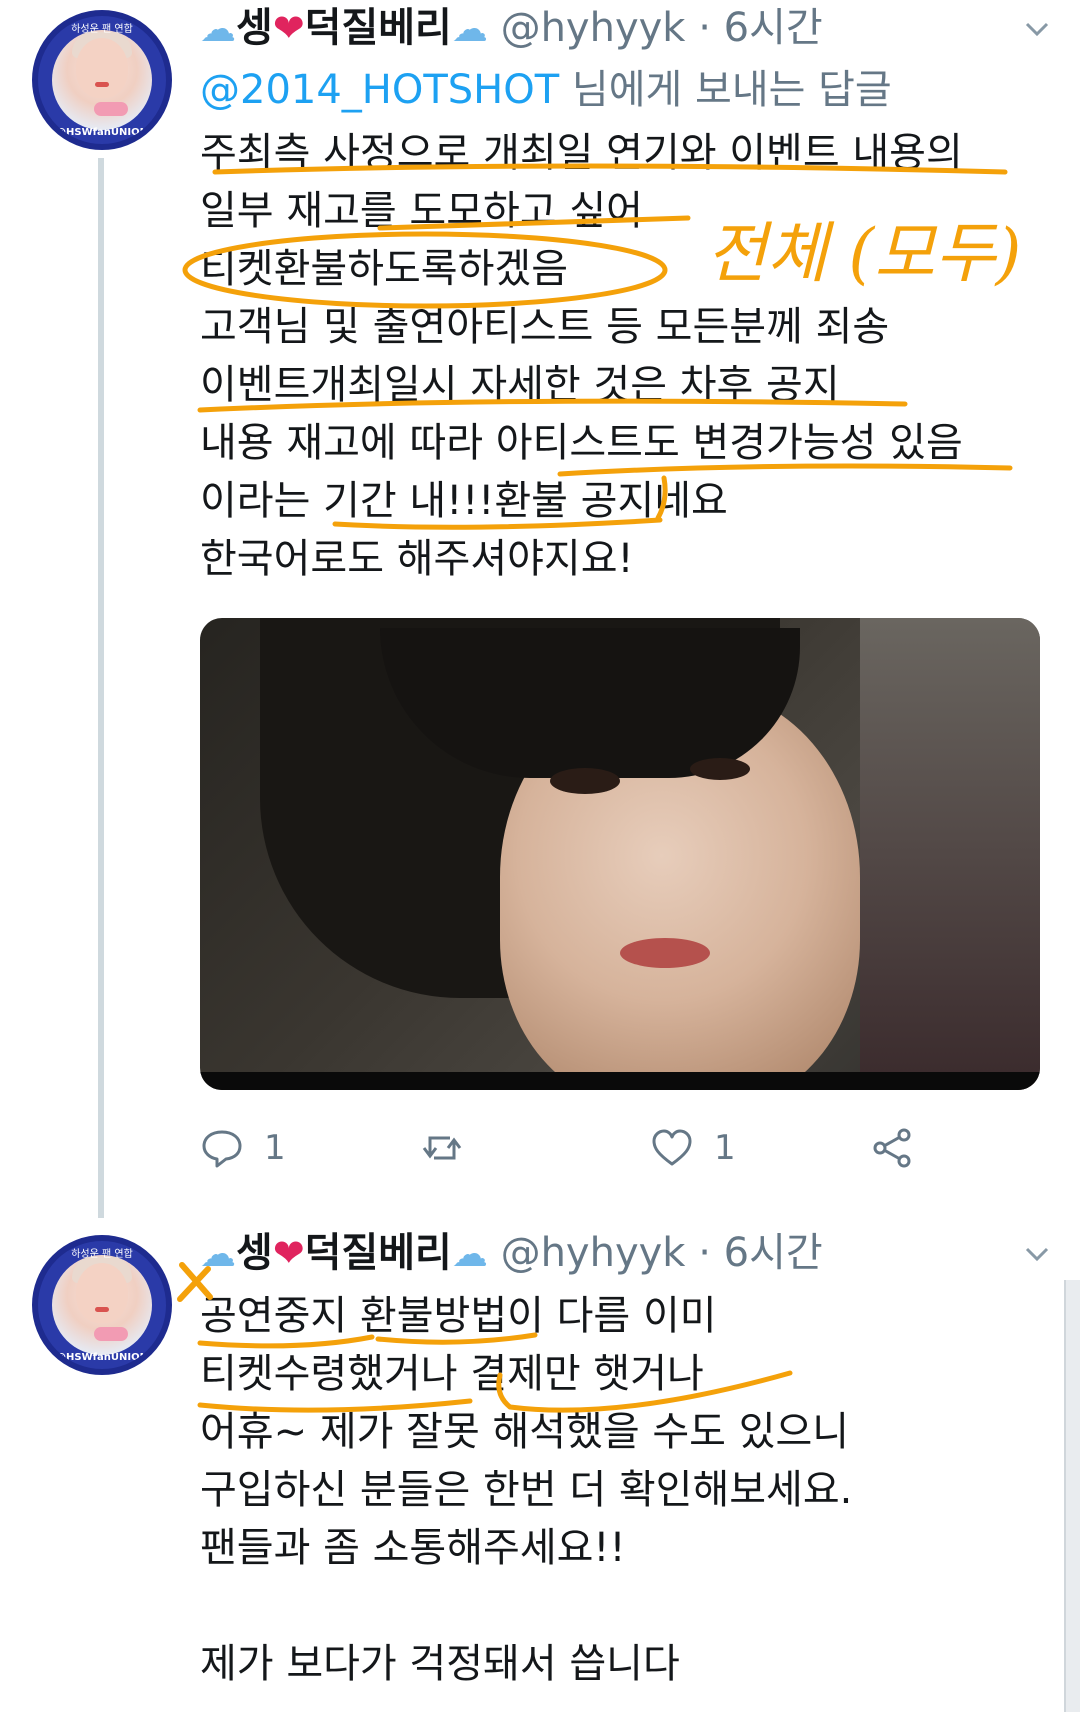 This screenshot has height=1712, width=1080. What do you see at coordinates (580, 1148) in the screenshot?
I see `tweet-actions: 1 1` at bounding box center [580, 1148].